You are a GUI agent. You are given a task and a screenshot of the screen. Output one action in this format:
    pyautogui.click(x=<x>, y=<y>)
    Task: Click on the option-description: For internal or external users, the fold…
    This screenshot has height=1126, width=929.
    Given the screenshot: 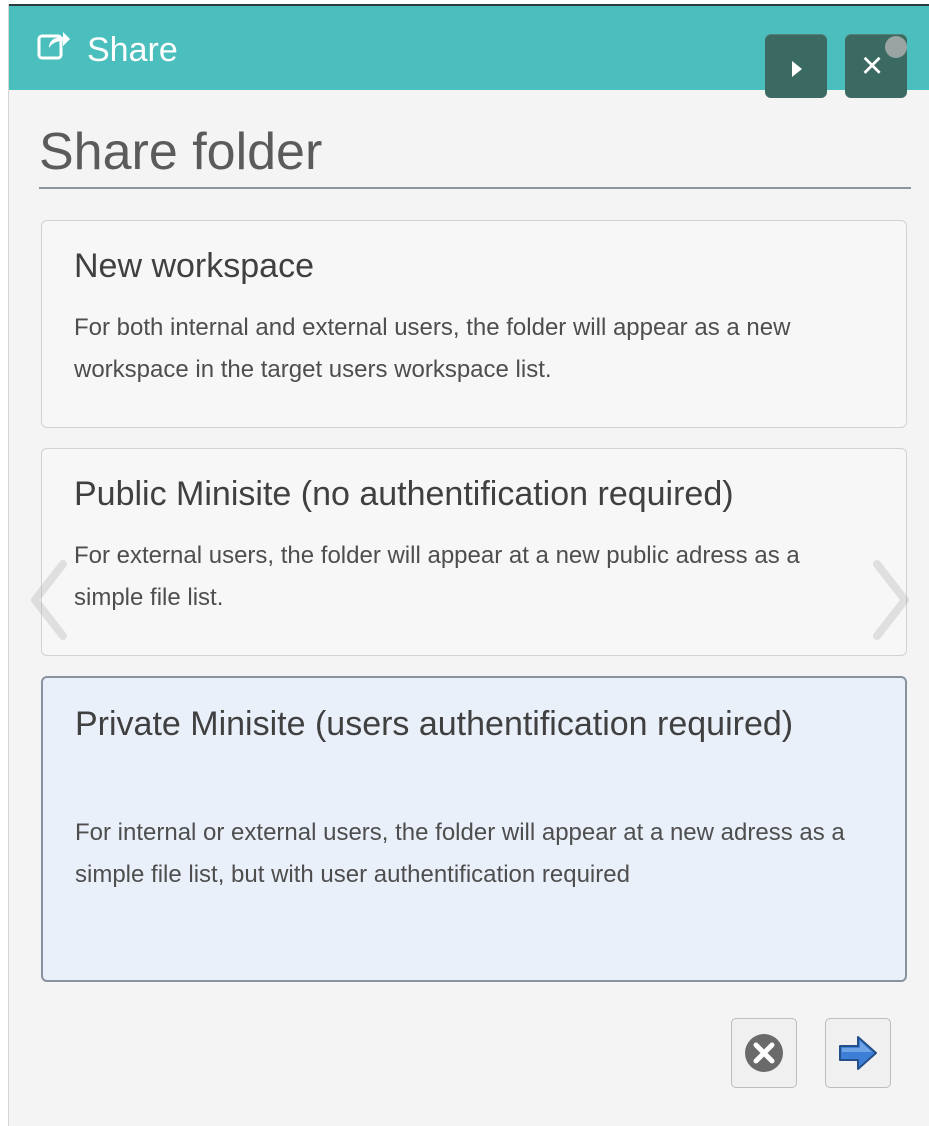 What is the action you would take?
    pyautogui.click(x=460, y=853)
    